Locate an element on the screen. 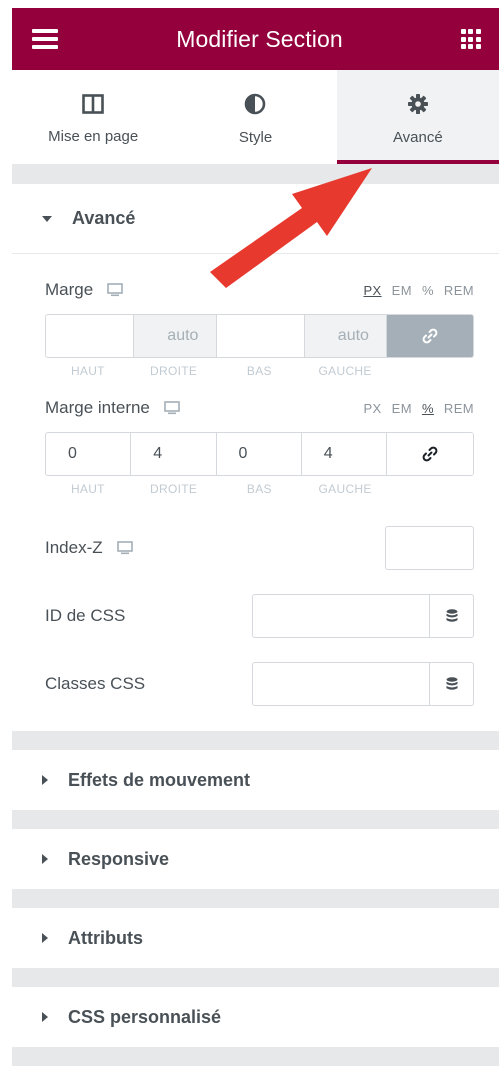  margin-link-button is located at coordinates (430, 336).